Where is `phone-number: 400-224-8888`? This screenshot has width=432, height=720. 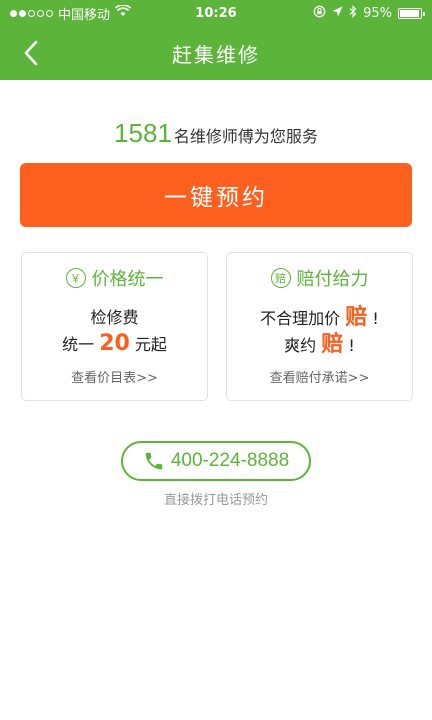 phone-number: 400-224-8888 is located at coordinates (230, 460).